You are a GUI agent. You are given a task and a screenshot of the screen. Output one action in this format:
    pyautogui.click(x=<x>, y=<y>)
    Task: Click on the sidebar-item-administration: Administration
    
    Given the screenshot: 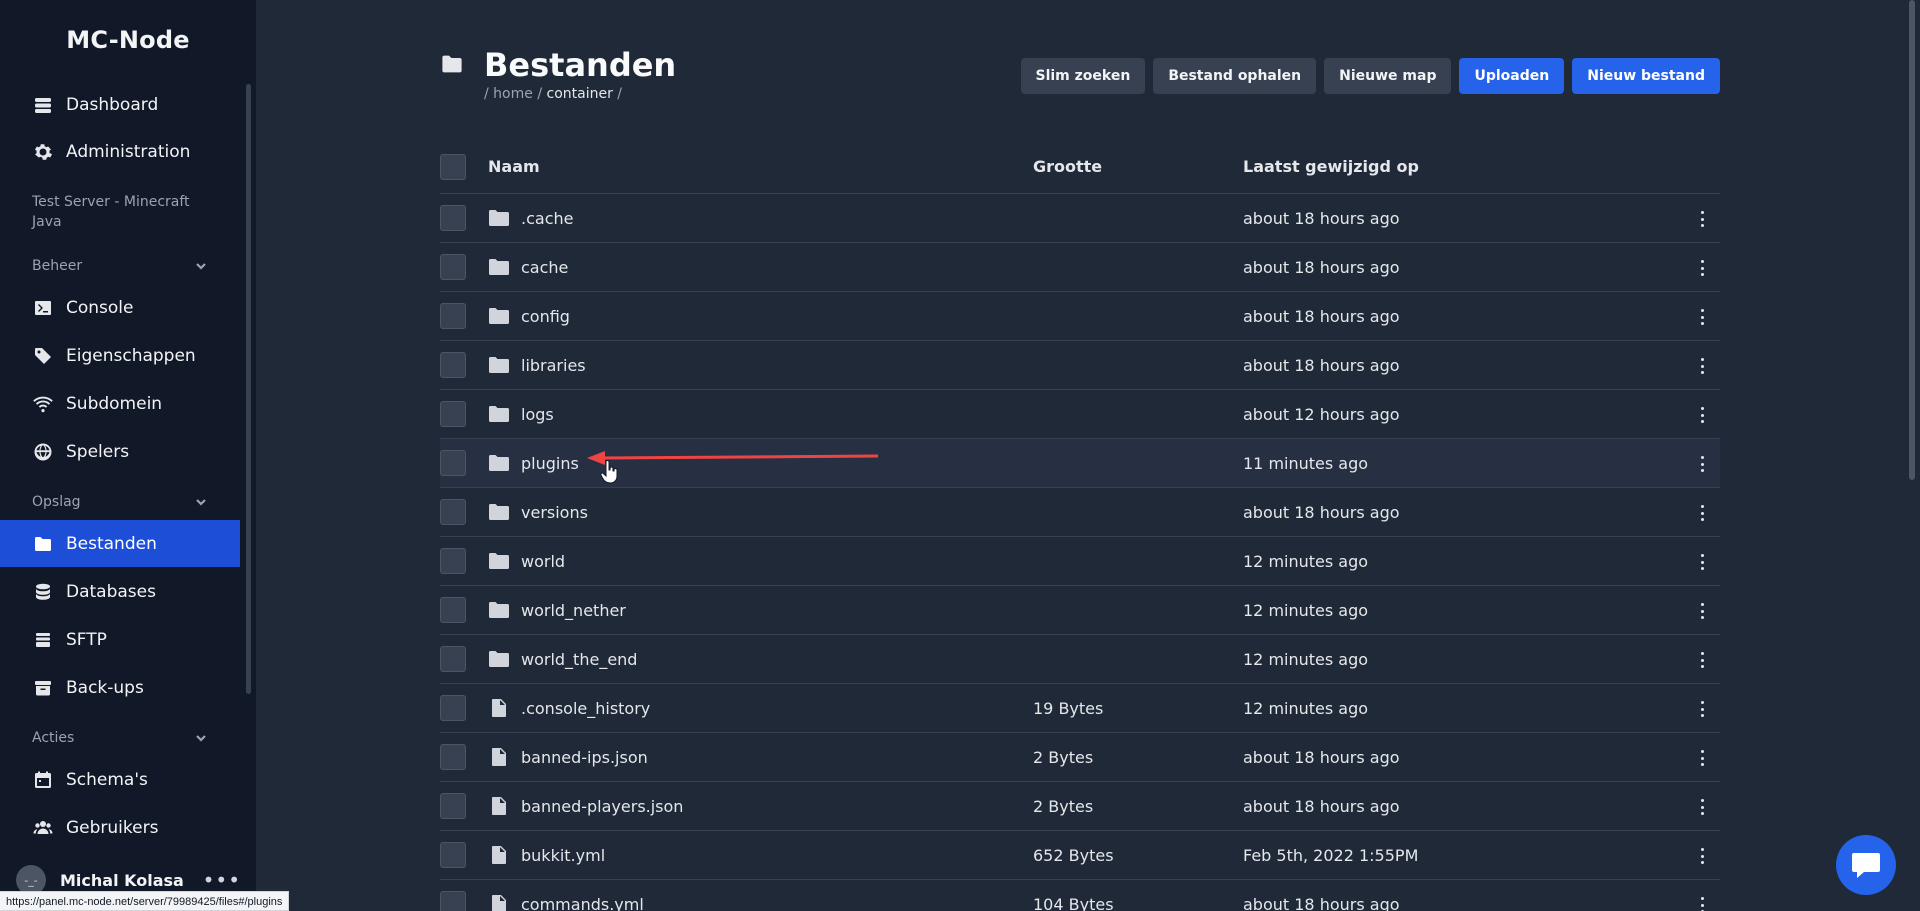 What is the action you would take?
    pyautogui.click(x=120, y=151)
    